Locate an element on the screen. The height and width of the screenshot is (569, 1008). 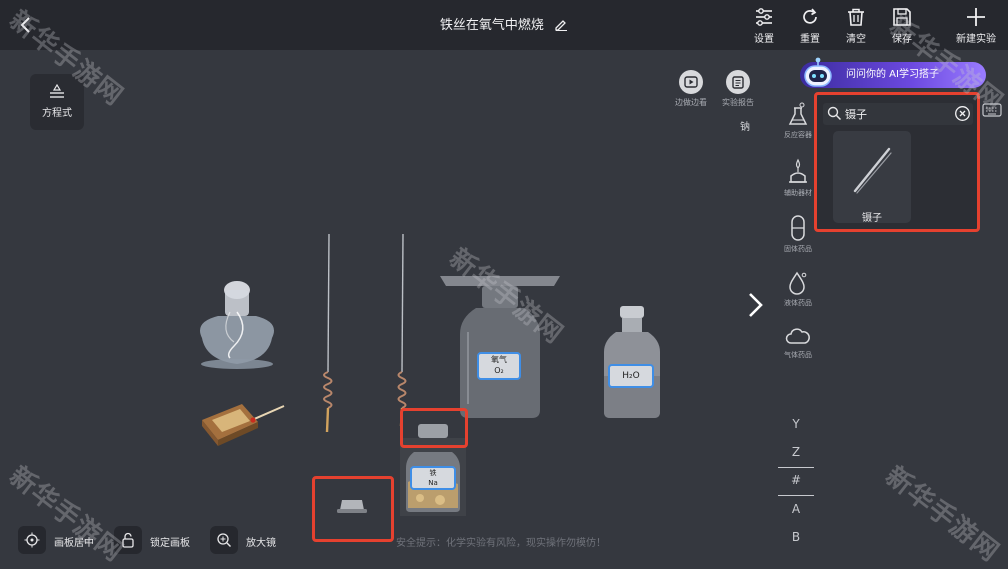
search-result-tweezers: 镊子 is located at coordinates (872, 177).